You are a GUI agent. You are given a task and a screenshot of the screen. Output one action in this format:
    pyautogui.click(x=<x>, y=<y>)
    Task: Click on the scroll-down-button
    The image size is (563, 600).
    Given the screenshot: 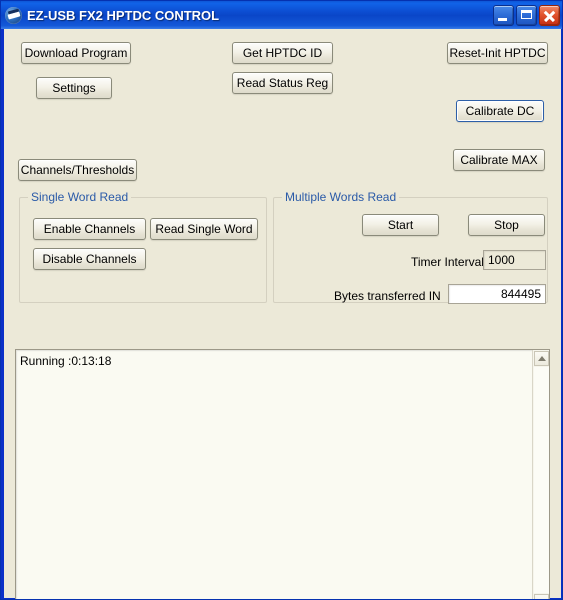 What is the action you would take?
    pyautogui.click(x=541, y=596)
    